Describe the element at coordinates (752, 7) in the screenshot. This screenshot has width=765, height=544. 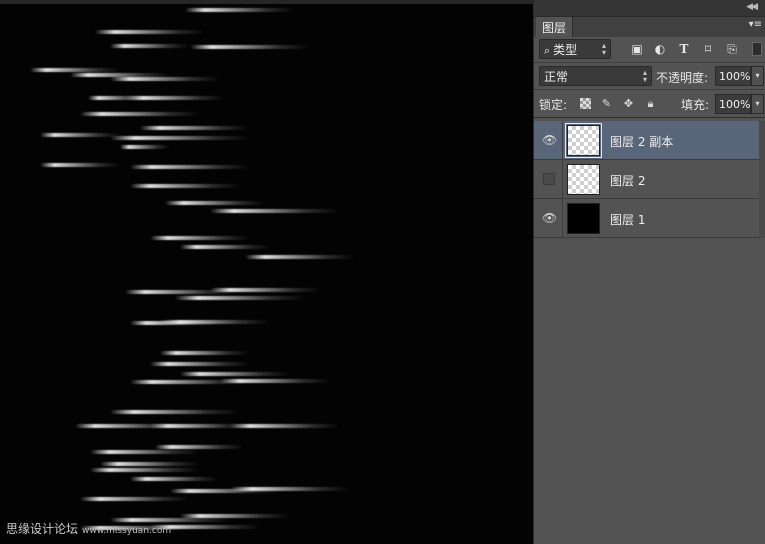
I see `double-chevron-left-icon: ◀◀` at that location.